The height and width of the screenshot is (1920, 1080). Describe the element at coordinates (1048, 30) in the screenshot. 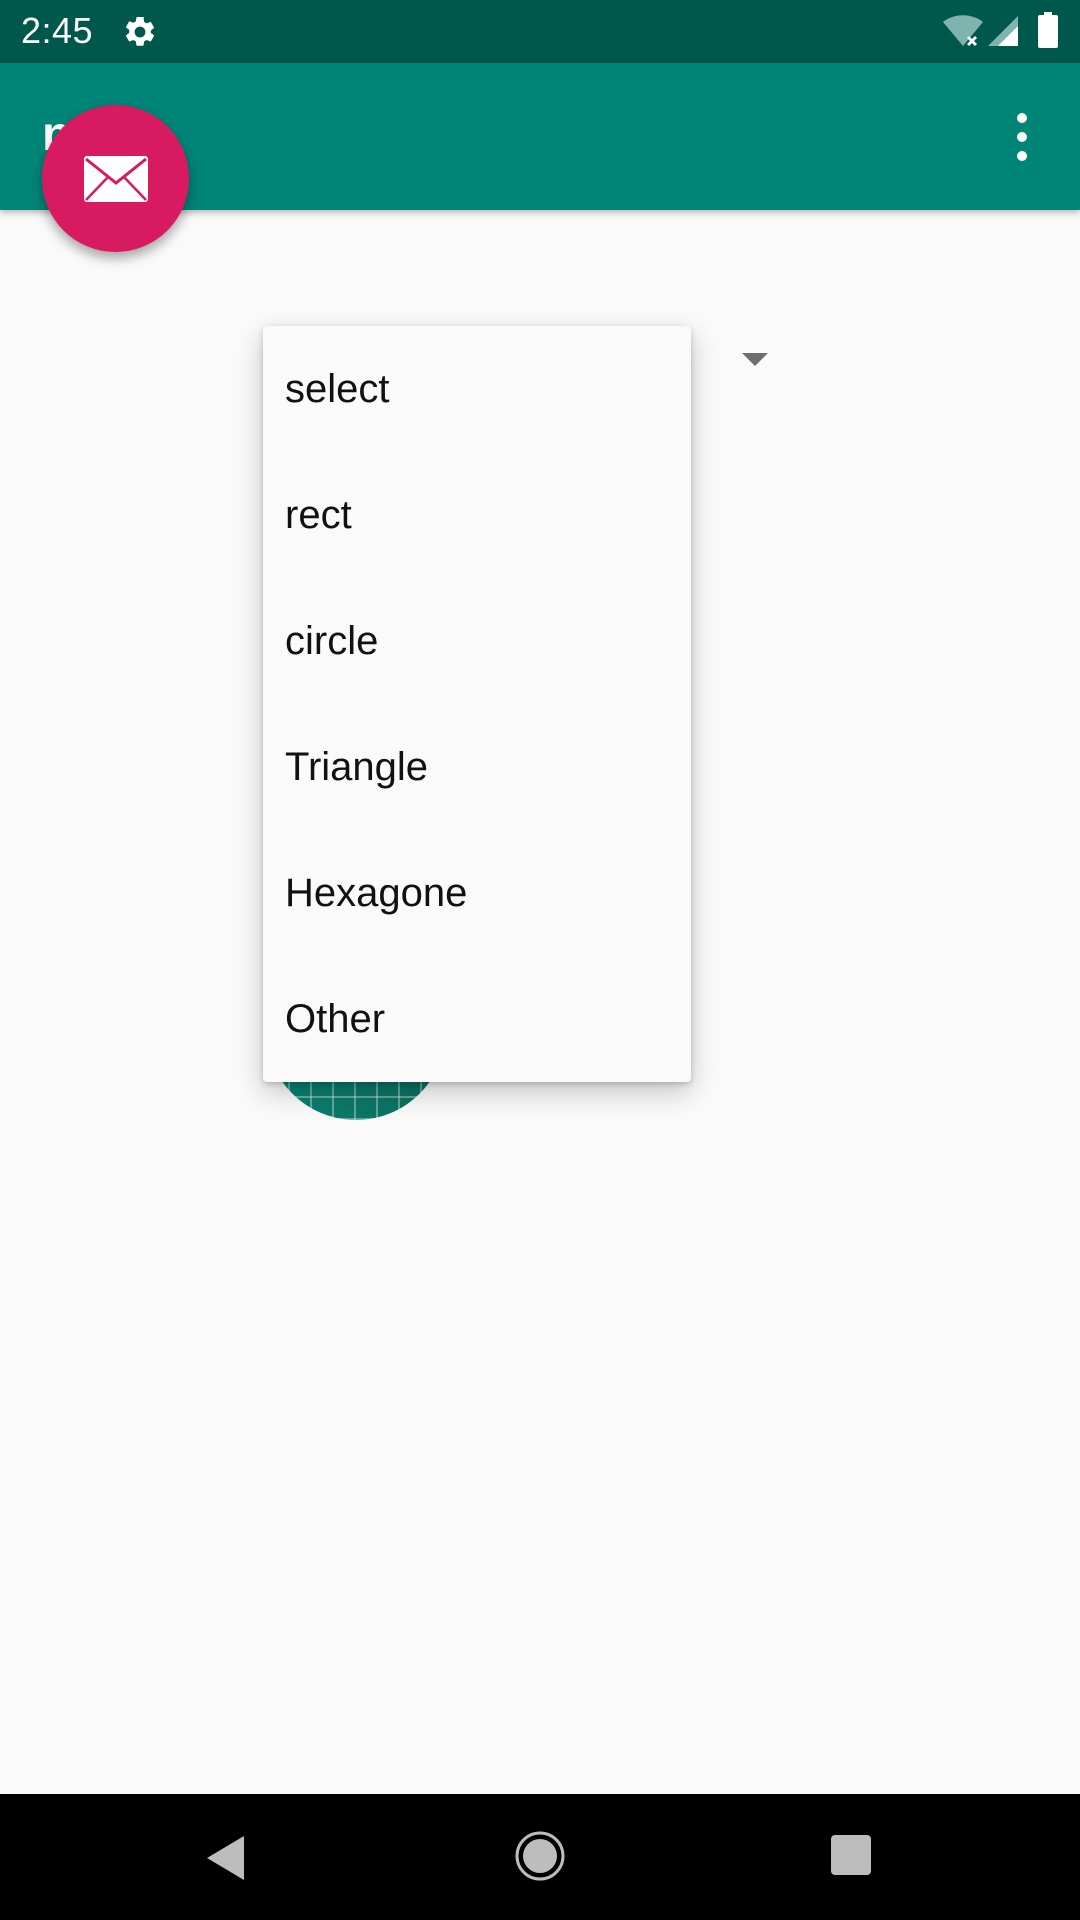

I see `battery-icon` at that location.